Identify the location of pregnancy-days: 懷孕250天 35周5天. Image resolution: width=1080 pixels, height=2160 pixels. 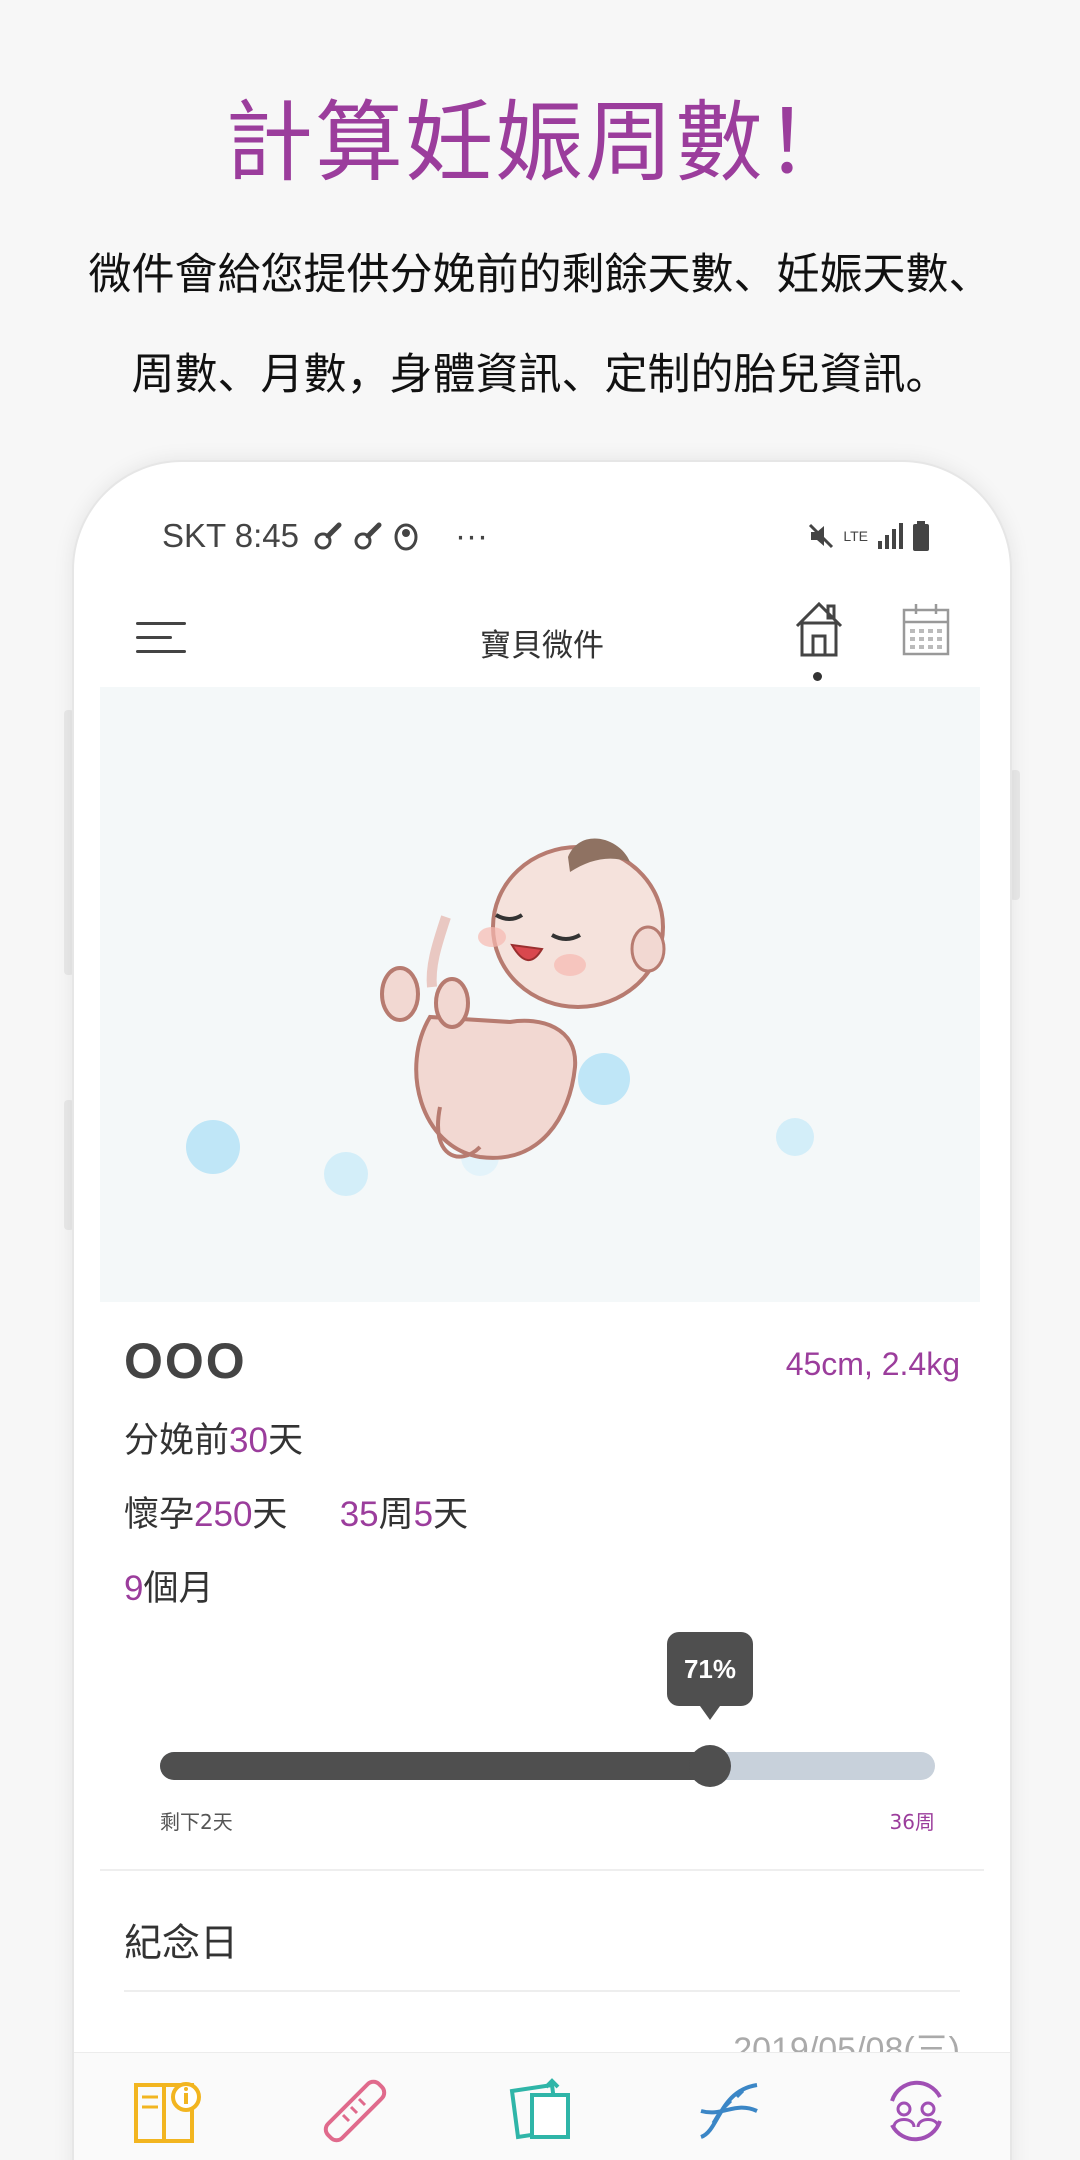
(542, 1512).